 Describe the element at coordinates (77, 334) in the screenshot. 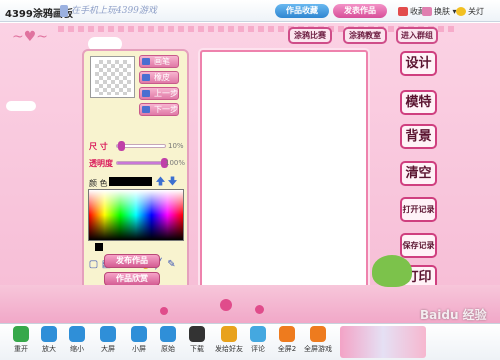

I see `zoom-out-icon` at that location.